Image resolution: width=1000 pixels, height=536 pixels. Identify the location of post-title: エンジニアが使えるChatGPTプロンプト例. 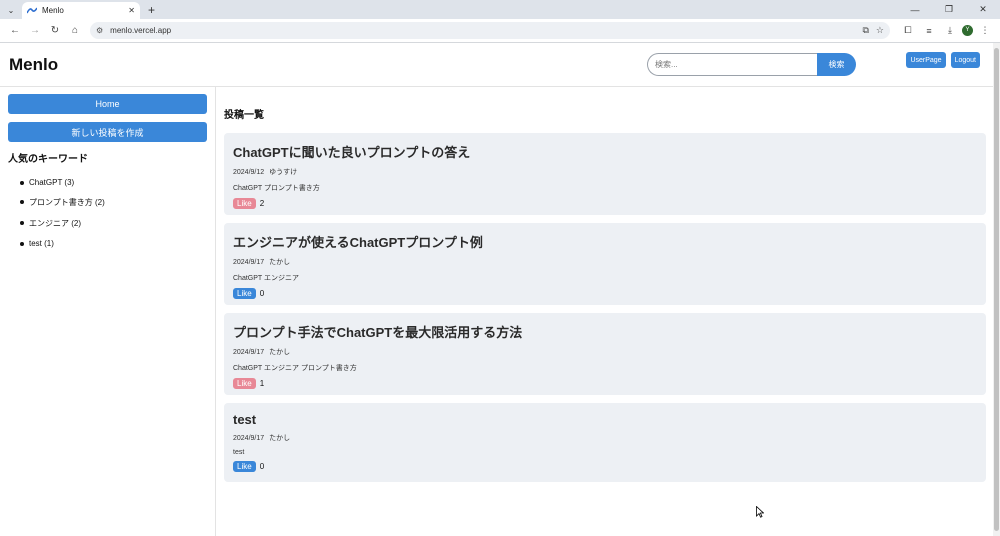
(605, 241).